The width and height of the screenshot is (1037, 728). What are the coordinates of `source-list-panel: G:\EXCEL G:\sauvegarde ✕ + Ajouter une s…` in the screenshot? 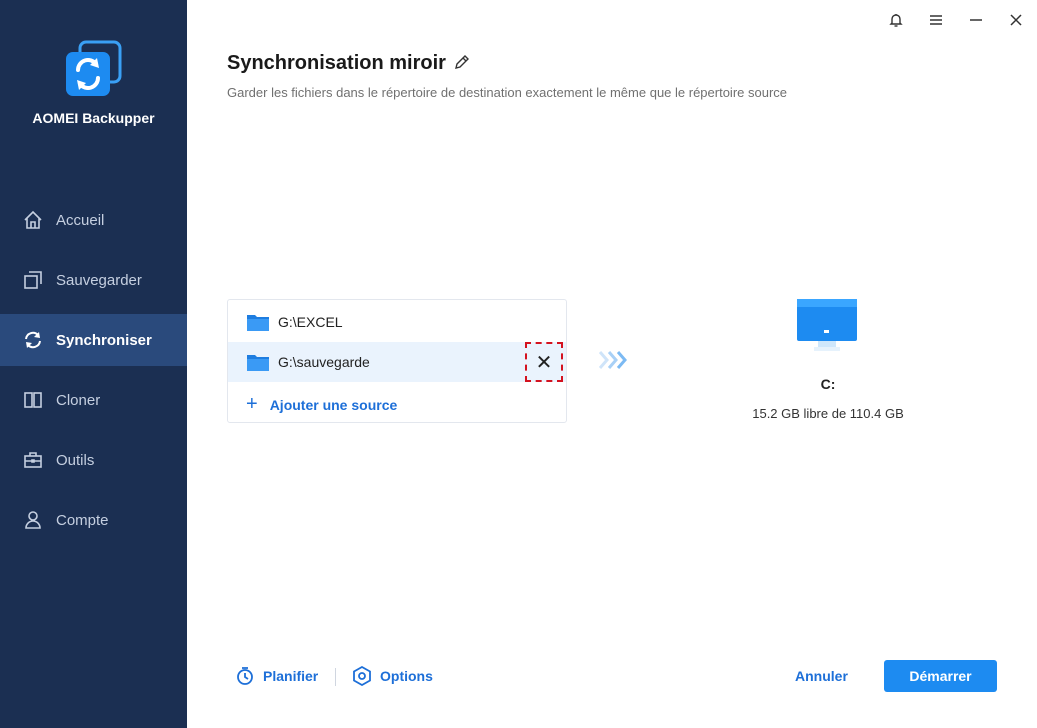 It's located at (397, 361).